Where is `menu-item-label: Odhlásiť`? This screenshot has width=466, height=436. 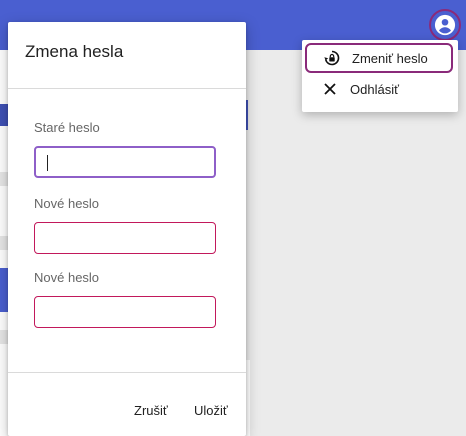
menu-item-label: Odhlásiť is located at coordinates (374, 89).